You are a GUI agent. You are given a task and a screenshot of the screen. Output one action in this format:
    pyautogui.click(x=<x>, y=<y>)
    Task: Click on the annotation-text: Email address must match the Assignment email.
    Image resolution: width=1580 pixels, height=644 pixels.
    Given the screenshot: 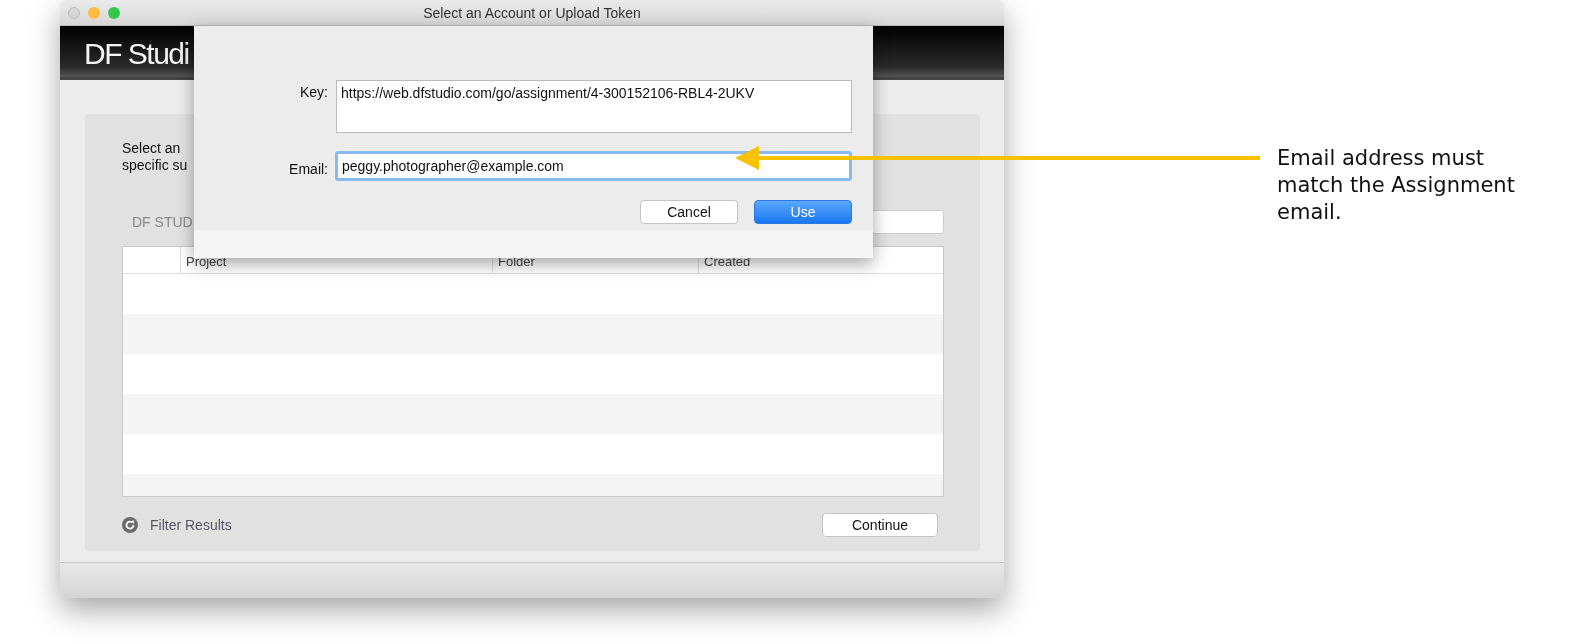 What is the action you would take?
    pyautogui.click(x=1396, y=185)
    